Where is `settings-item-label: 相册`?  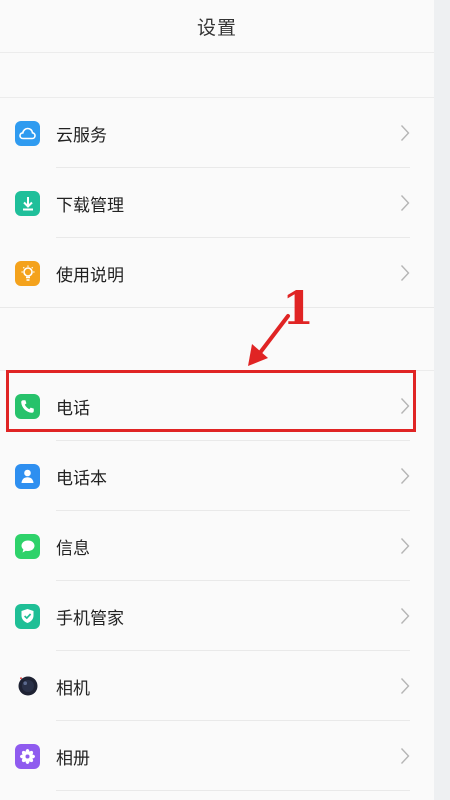
settings-item-label: 相册 is located at coordinates (73, 758).